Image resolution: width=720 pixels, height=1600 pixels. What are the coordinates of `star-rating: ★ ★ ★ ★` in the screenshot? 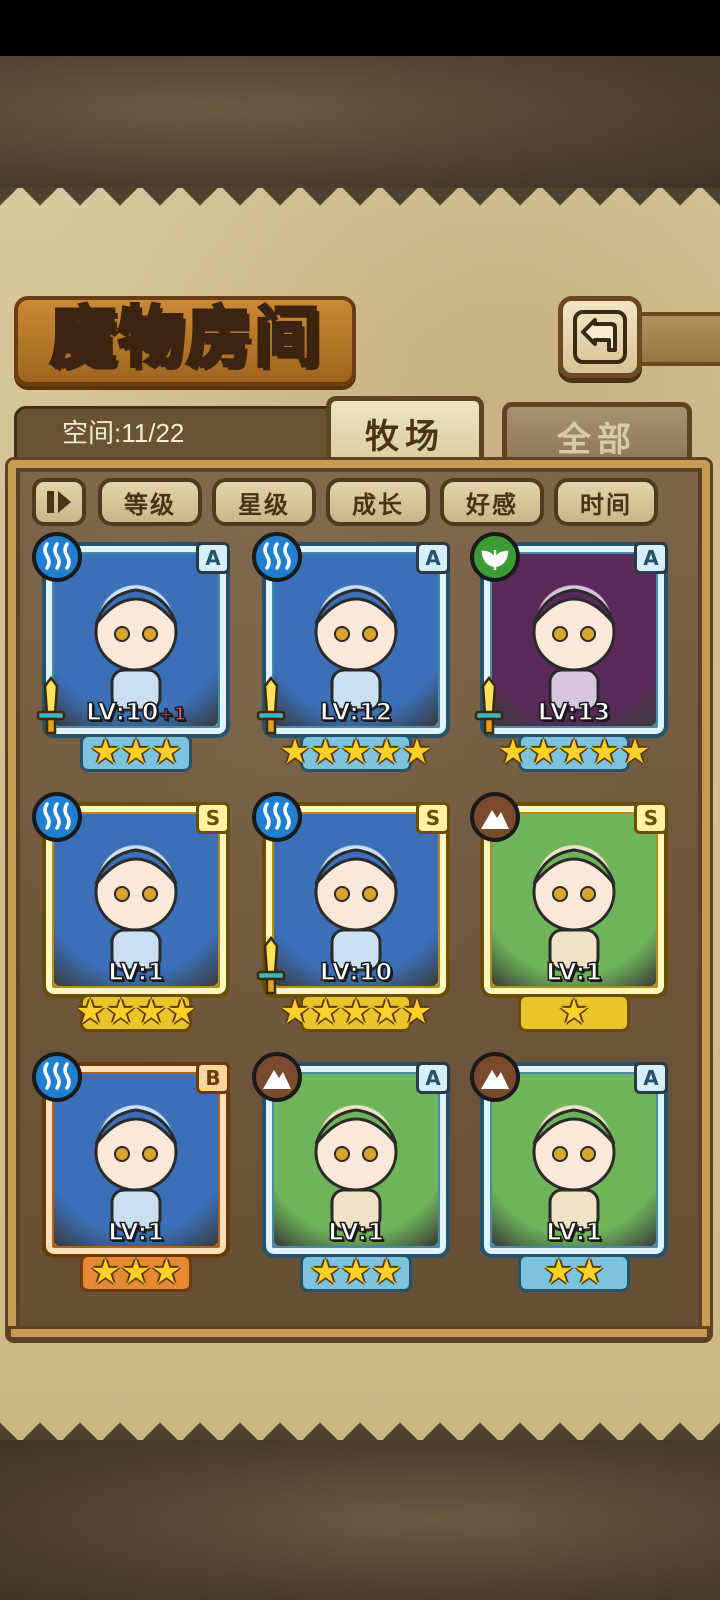 It's located at (136, 1012).